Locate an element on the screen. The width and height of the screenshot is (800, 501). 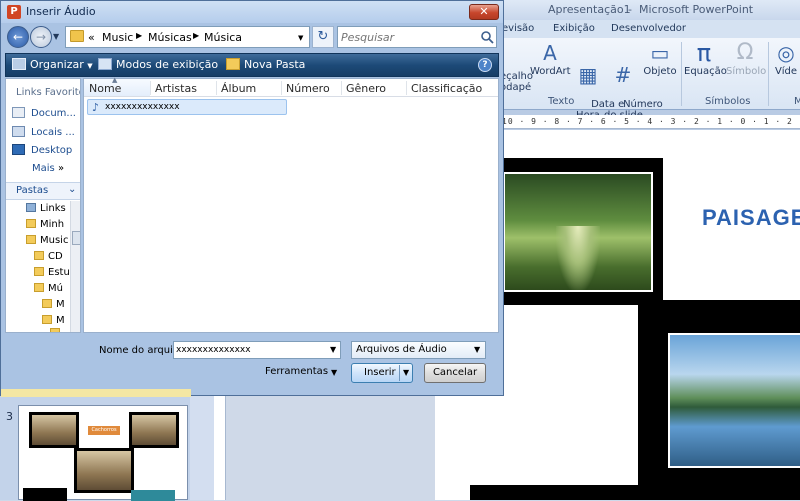
new-folder-button: Nova Pasta is located at coordinates (265, 64).